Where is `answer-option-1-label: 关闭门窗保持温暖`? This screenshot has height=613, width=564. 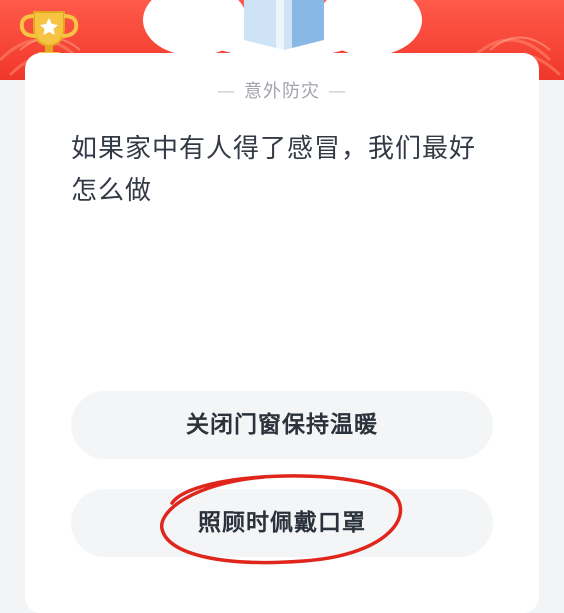 answer-option-1-label: 关闭门窗保持温暖 is located at coordinates (282, 425).